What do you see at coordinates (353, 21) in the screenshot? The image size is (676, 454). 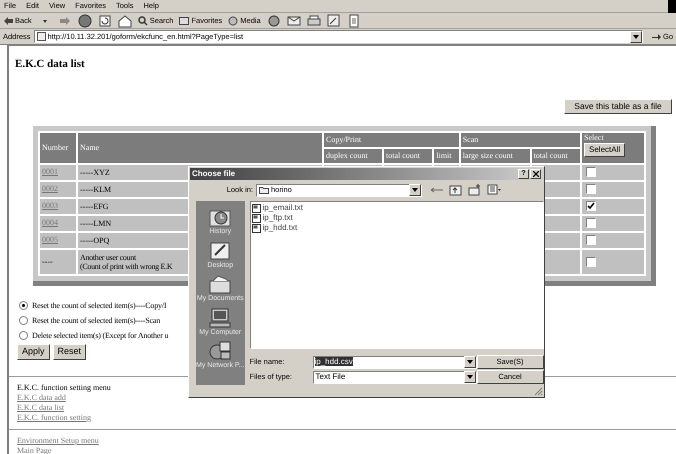 I see `document-icon` at bounding box center [353, 21].